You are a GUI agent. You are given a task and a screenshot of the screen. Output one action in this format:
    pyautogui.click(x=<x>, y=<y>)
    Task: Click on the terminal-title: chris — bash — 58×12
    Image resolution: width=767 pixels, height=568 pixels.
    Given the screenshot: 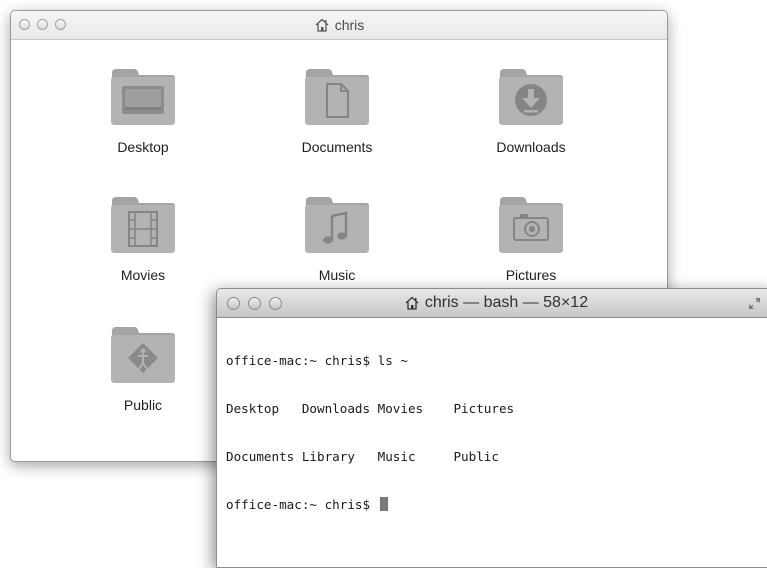 What is the action you would take?
    pyautogui.click(x=492, y=303)
    